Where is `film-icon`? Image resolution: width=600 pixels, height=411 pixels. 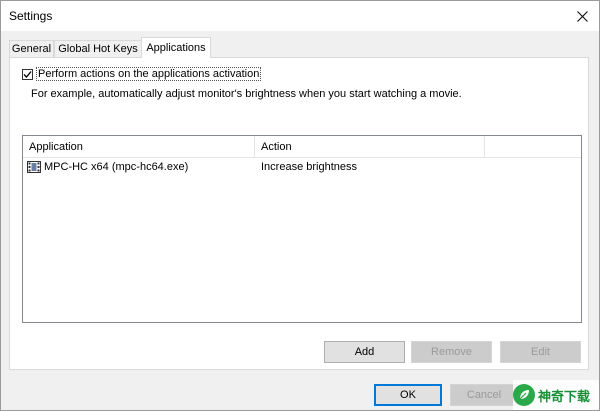 film-icon is located at coordinates (34, 167).